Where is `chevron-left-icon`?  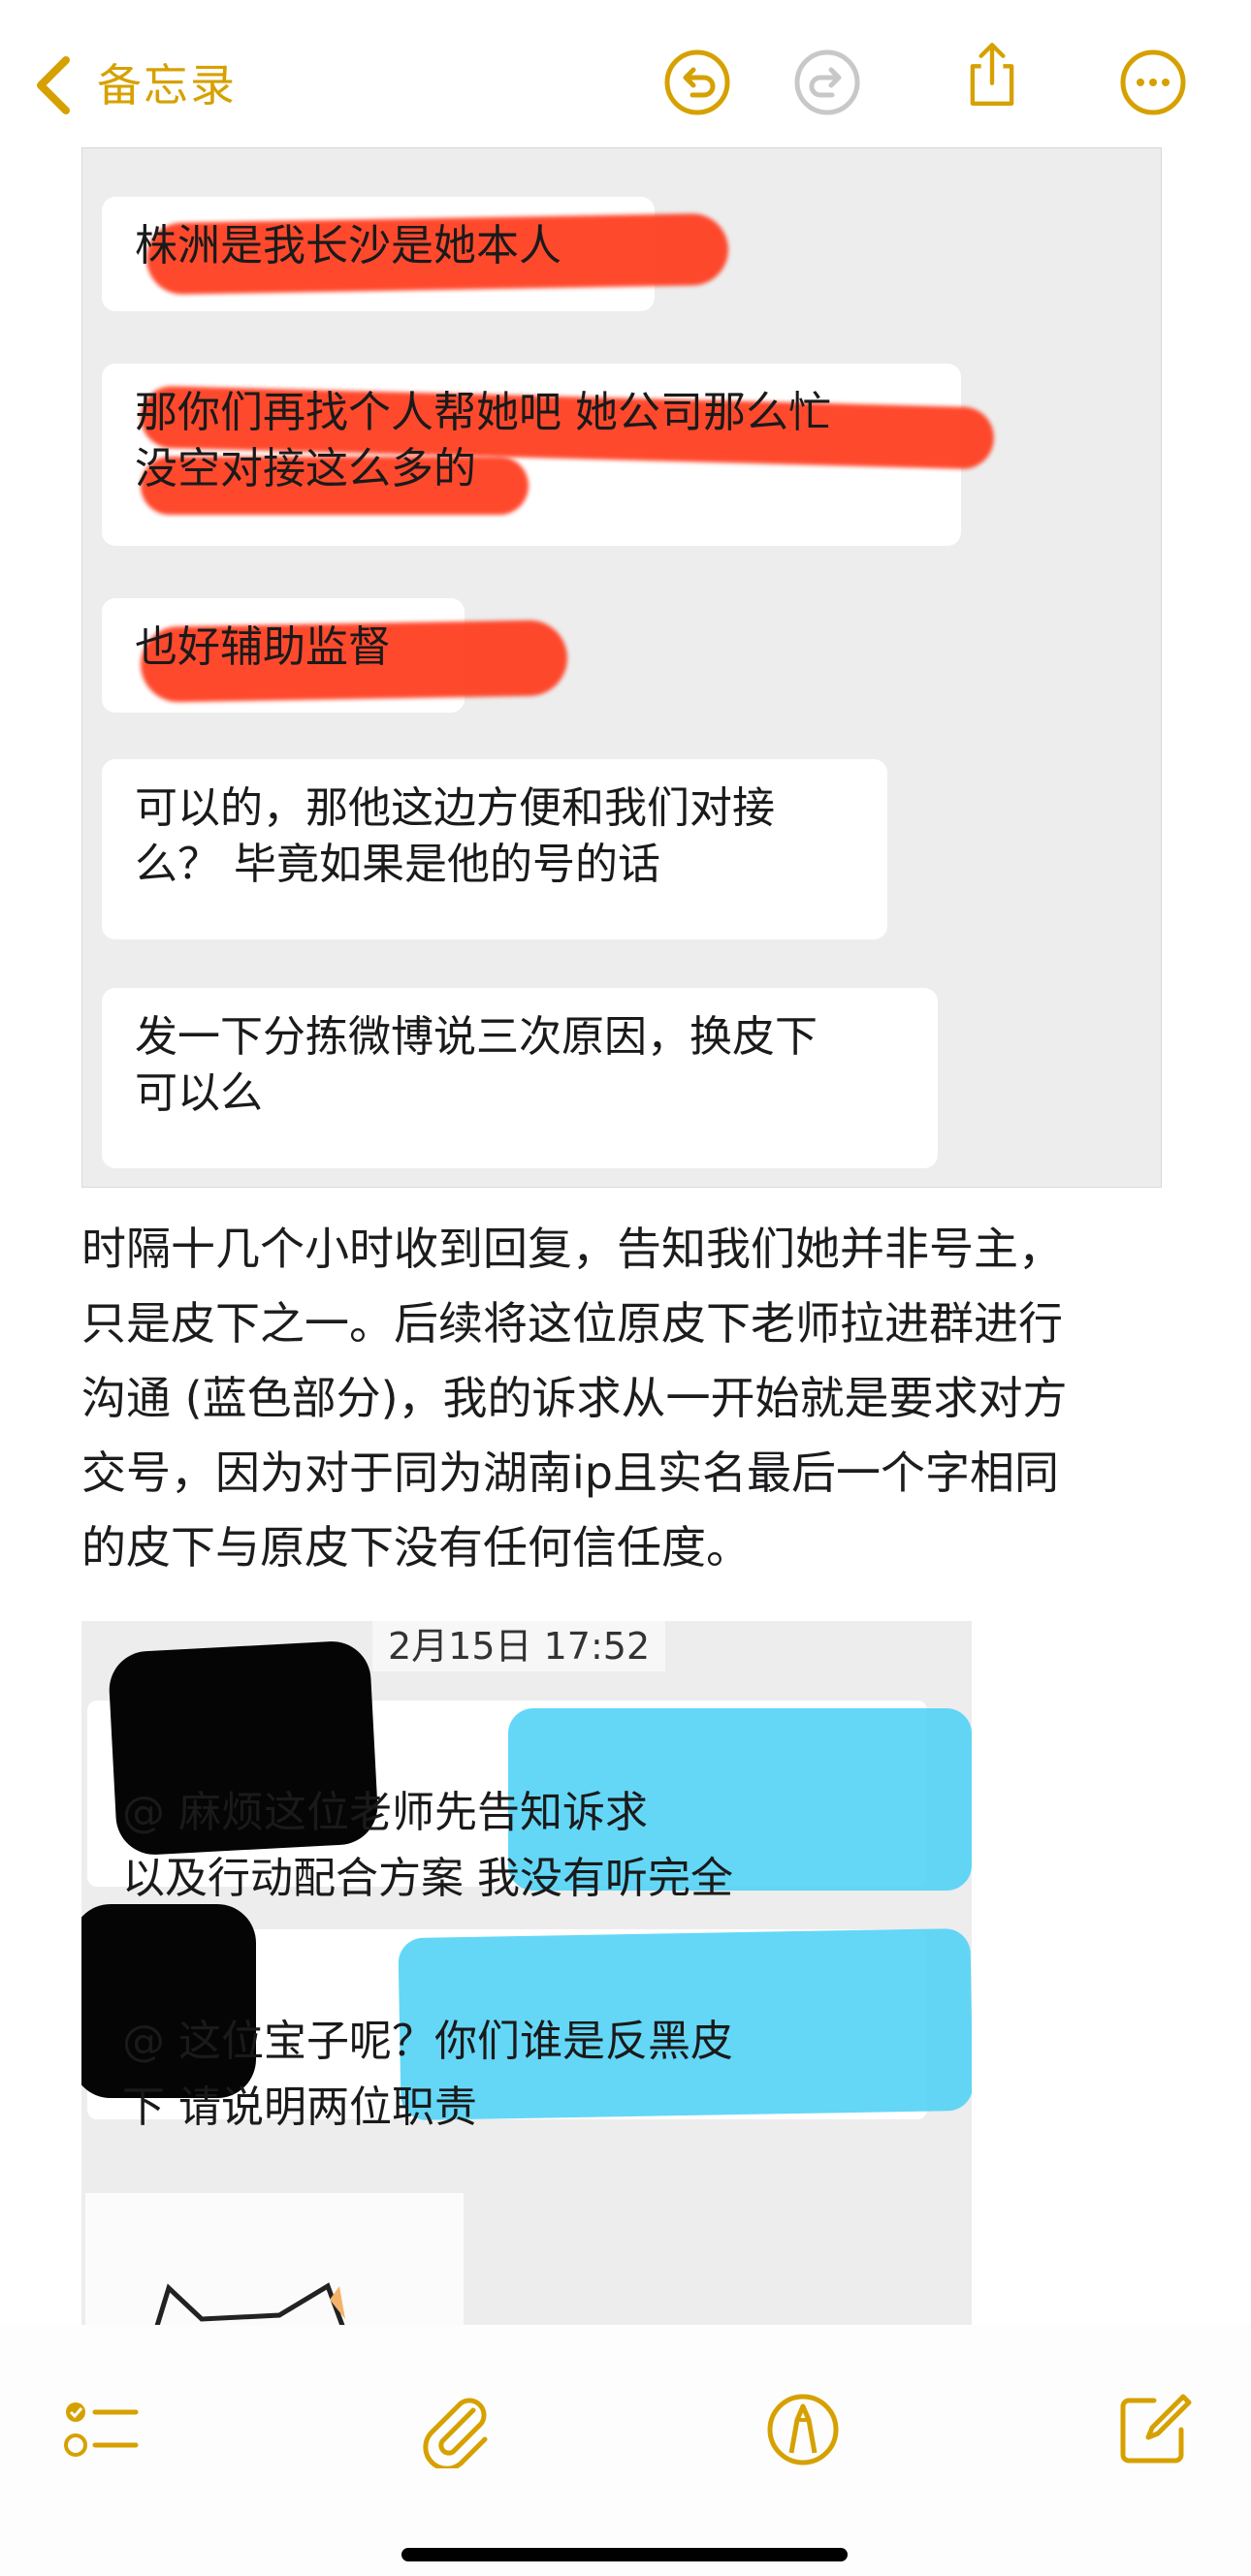 chevron-left-icon is located at coordinates (55, 85).